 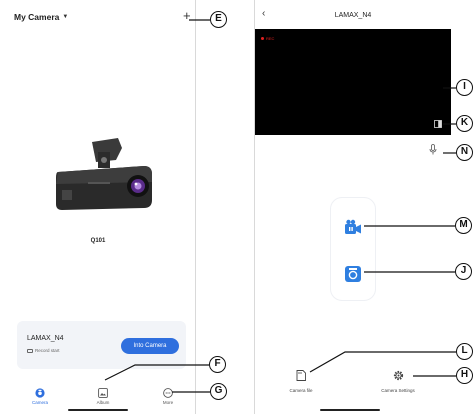 I want to click on video-icon, so click(x=30, y=350).